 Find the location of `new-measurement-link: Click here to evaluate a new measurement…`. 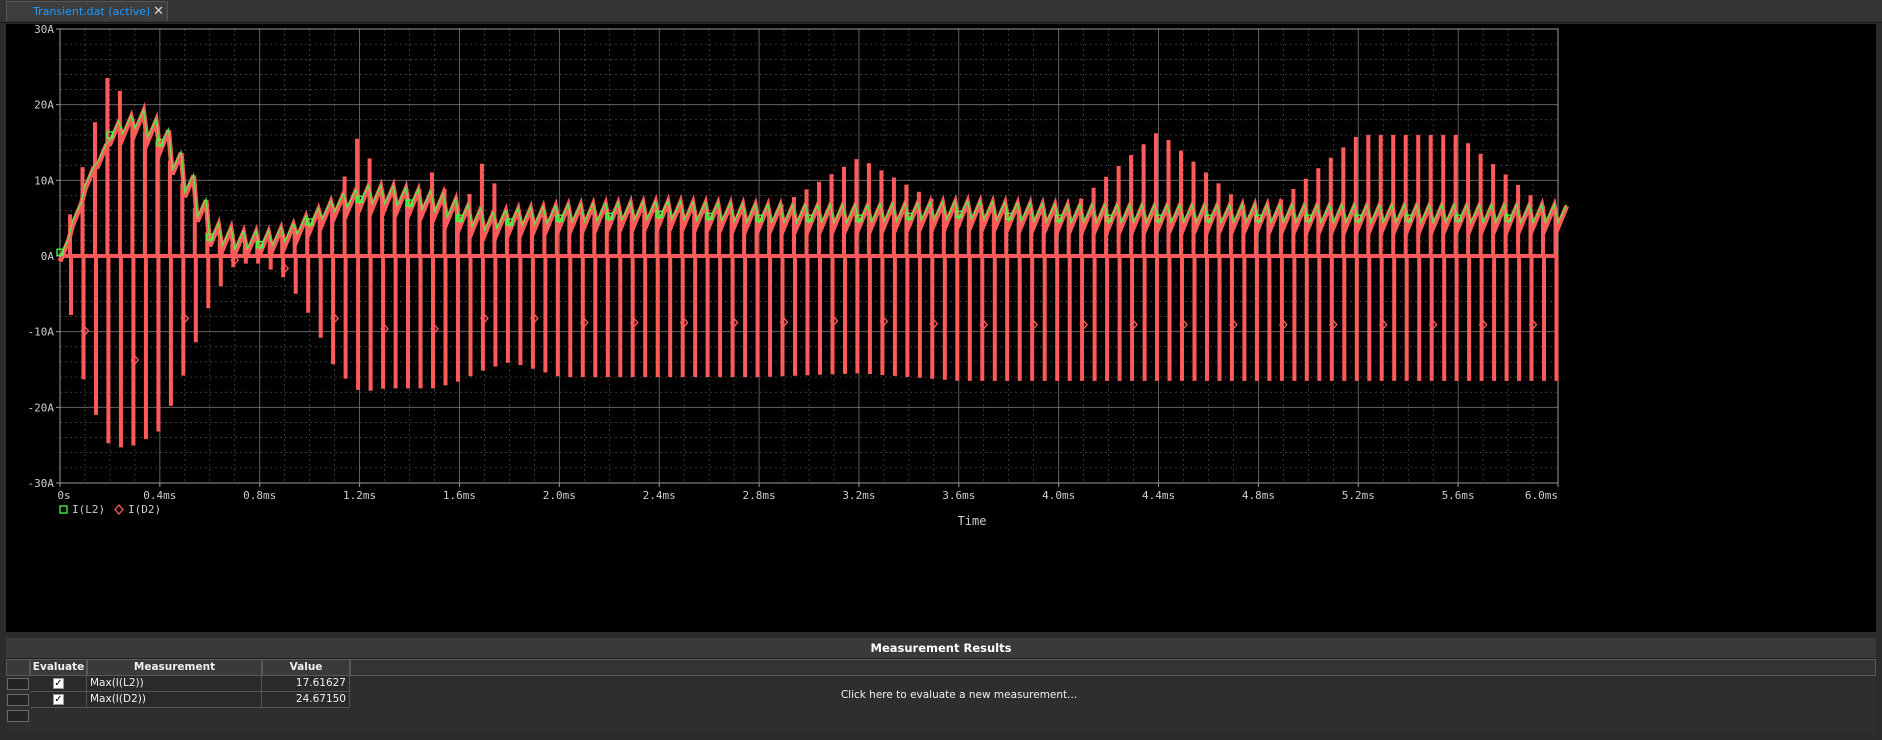

new-measurement-link: Click here to evaluate a new measurement… is located at coordinates (959, 695).